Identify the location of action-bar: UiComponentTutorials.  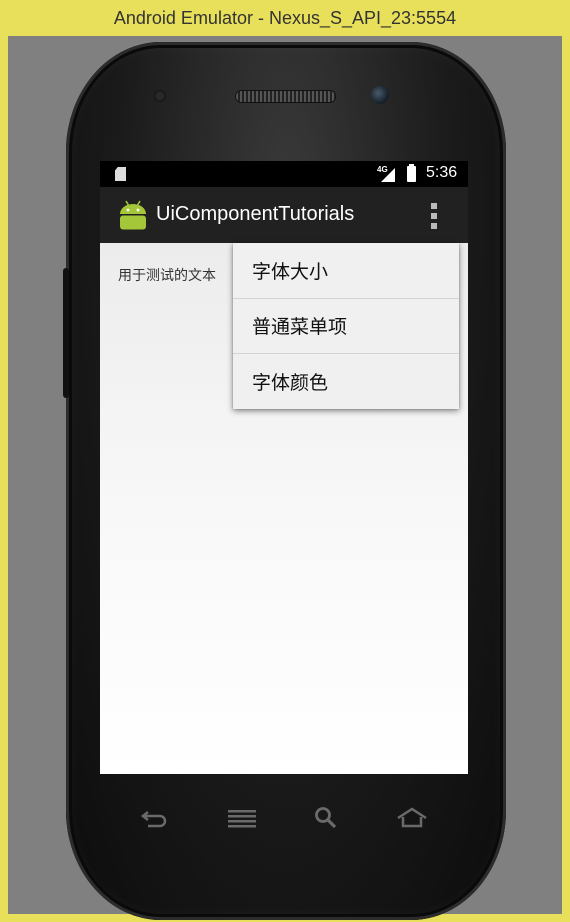
(284, 215).